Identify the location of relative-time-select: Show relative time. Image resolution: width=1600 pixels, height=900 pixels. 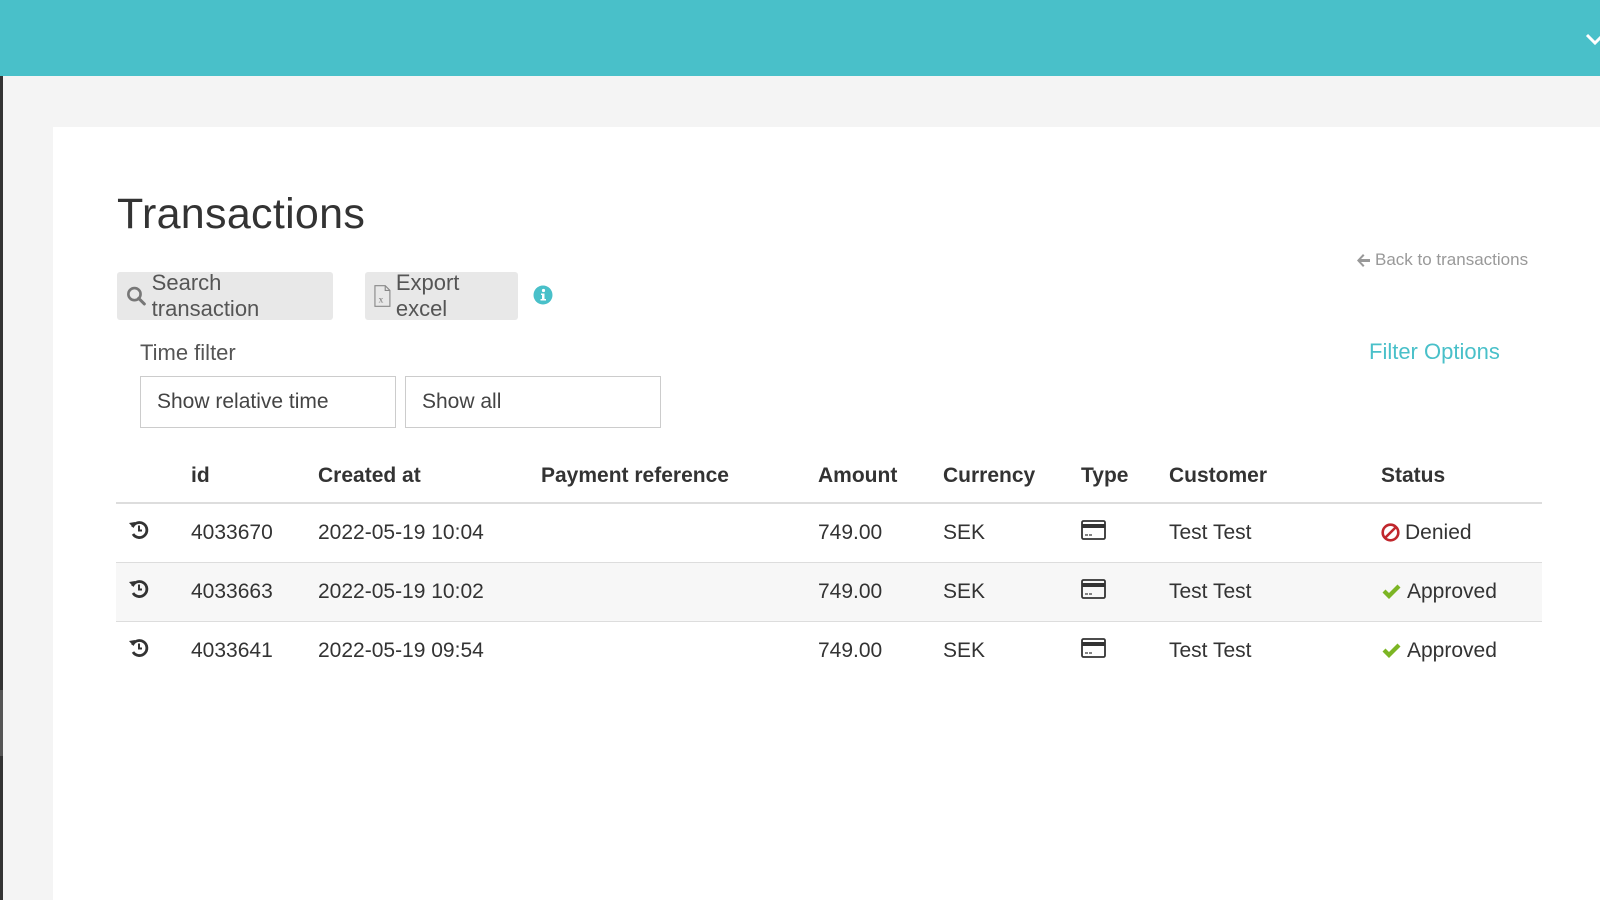
(268, 402).